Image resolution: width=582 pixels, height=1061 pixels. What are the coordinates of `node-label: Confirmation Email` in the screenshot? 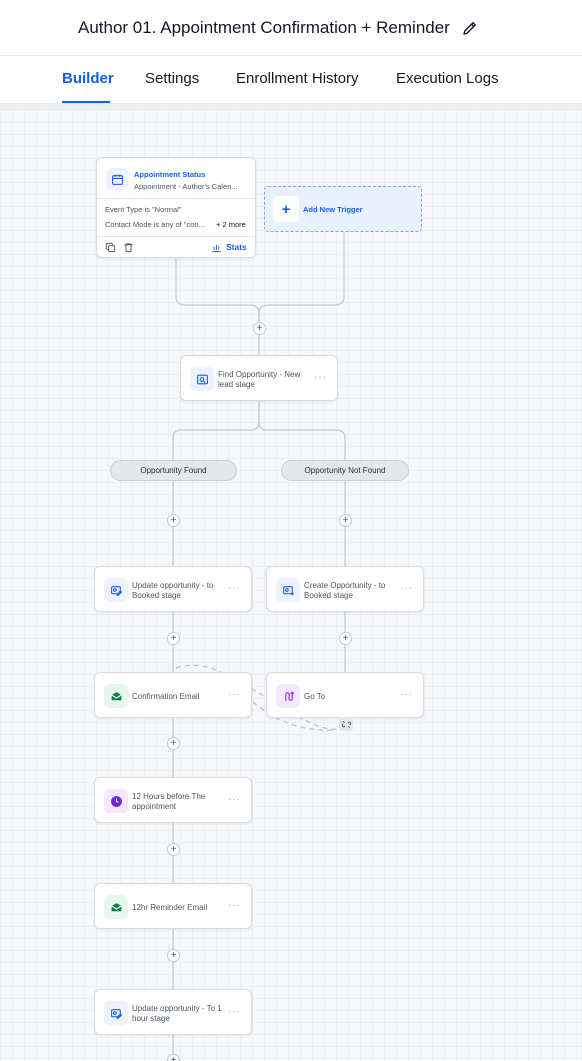 It's located at (166, 696).